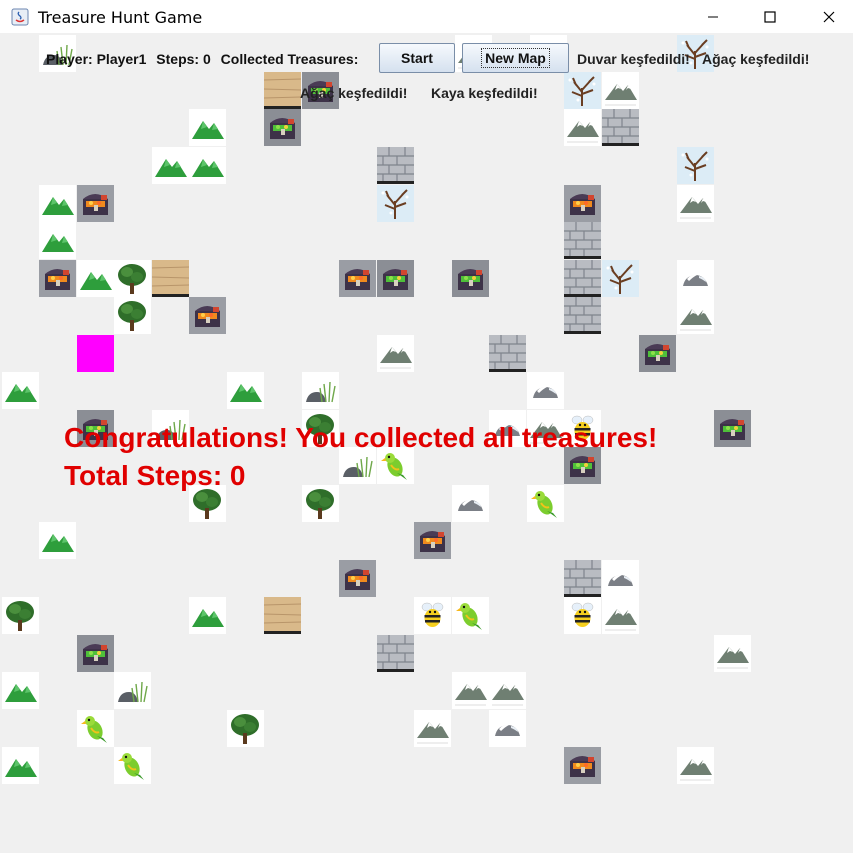 The image size is (853, 853). I want to click on maximize-icon, so click(770, 16).